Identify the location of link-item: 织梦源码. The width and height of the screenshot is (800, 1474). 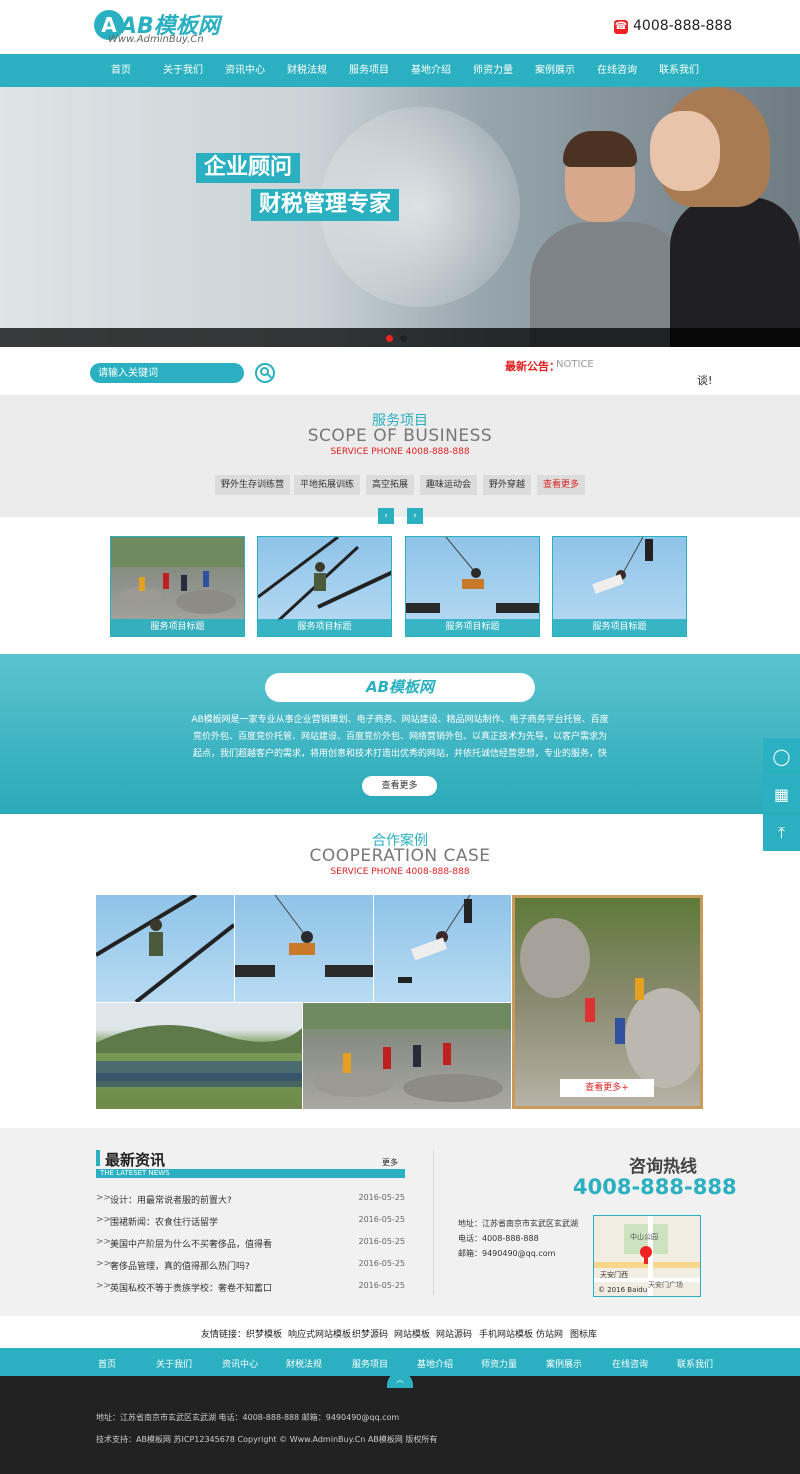
(370, 1333).